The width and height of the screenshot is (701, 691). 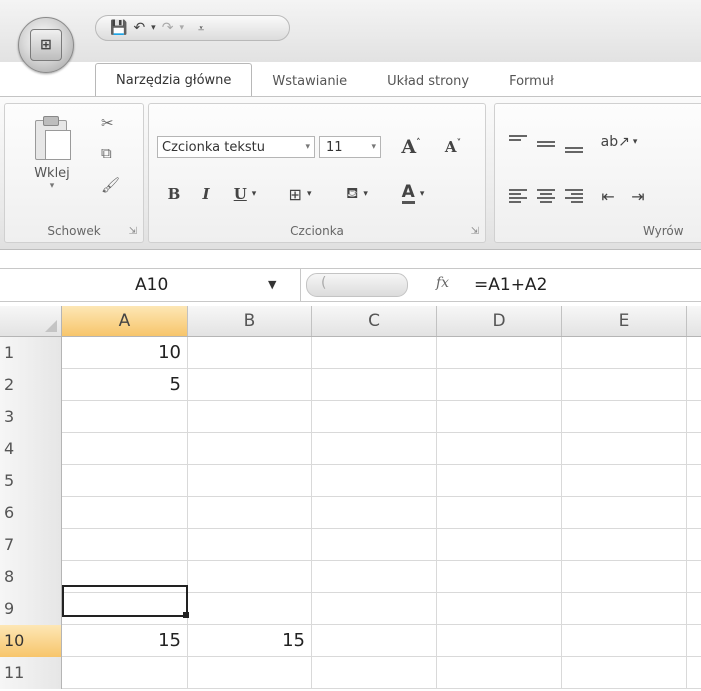 What do you see at coordinates (139, 28) in the screenshot?
I see `undo-icon: ↶` at bounding box center [139, 28].